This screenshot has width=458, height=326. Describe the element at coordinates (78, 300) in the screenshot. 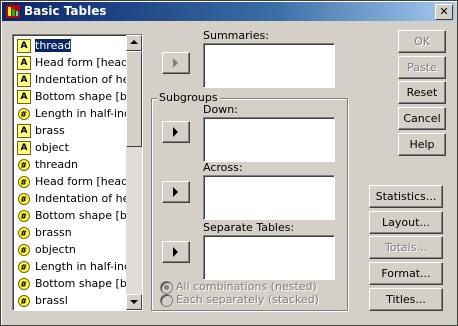

I see `variable-item: # brassl` at that location.